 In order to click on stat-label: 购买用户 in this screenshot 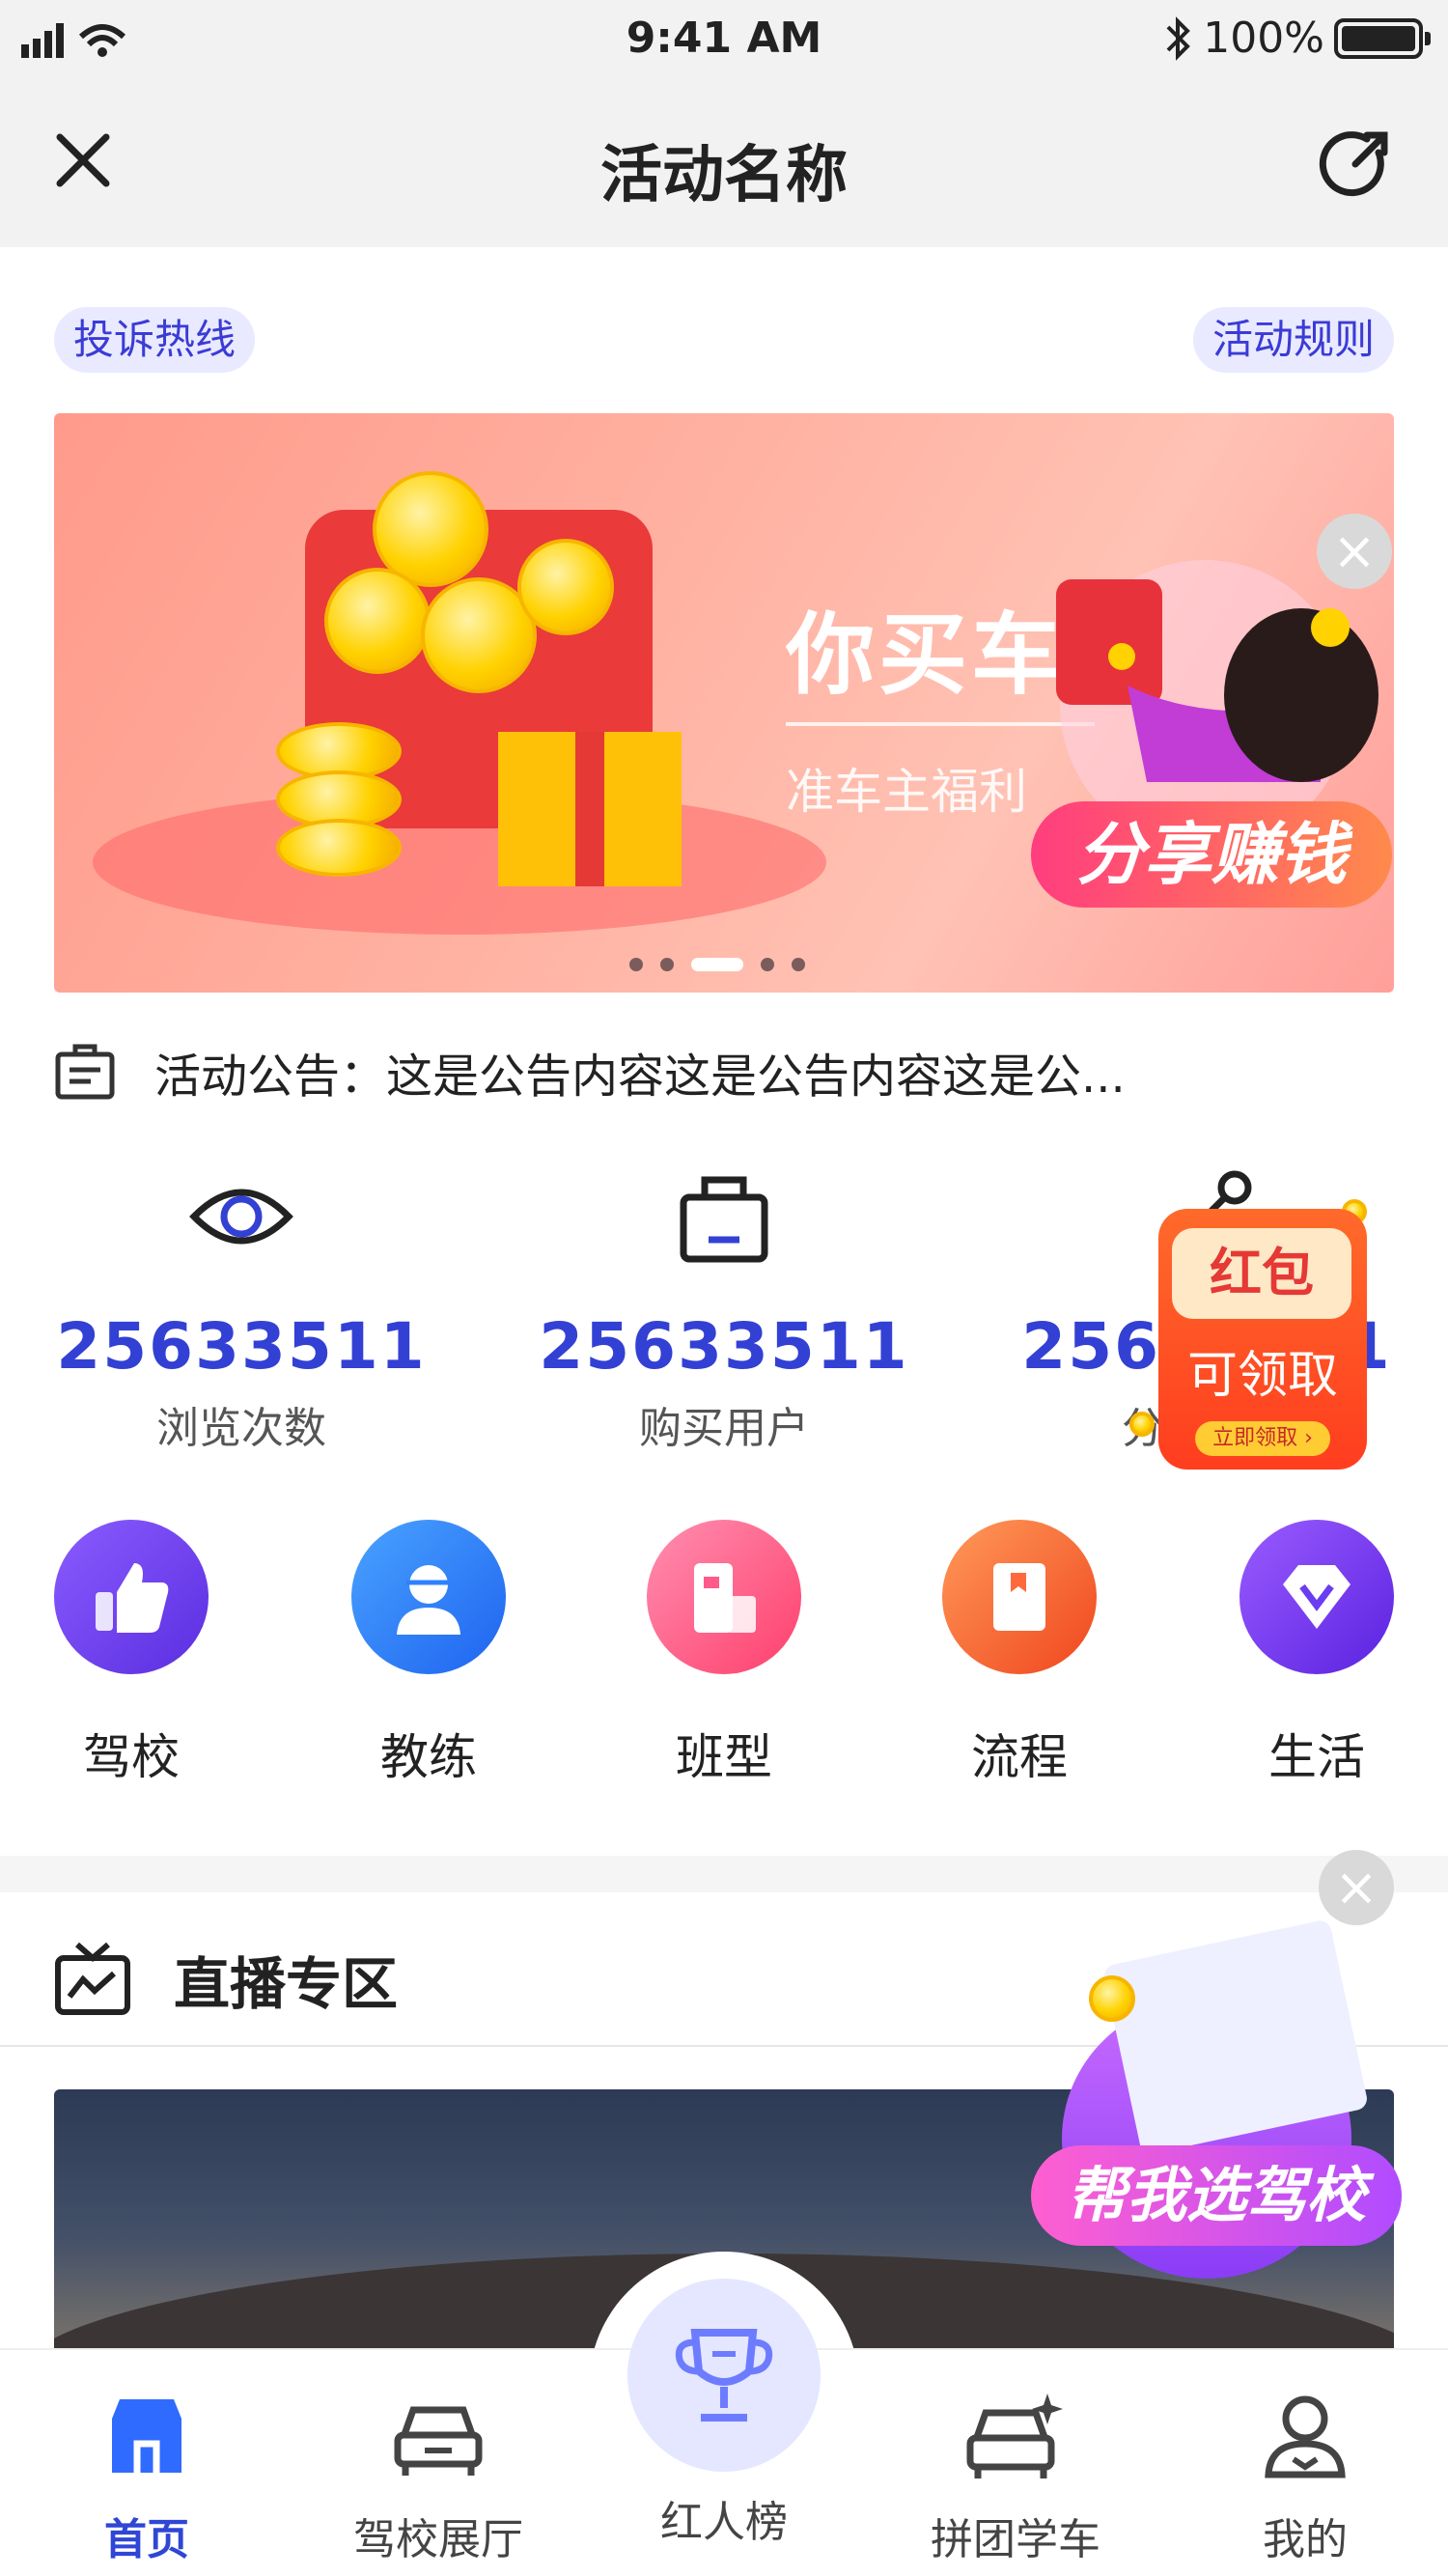, I will do `click(724, 1429)`.